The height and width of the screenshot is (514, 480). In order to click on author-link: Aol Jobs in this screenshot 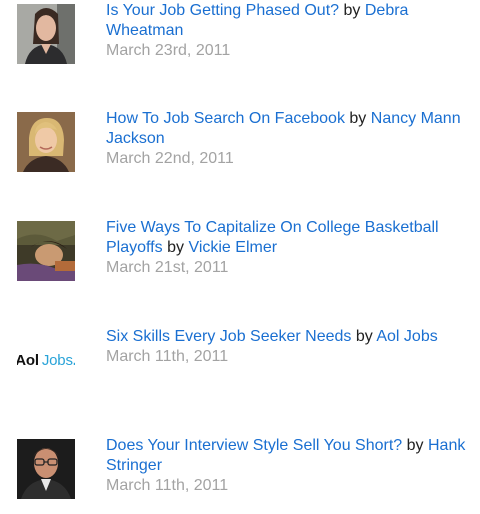, I will do `click(406, 336)`.